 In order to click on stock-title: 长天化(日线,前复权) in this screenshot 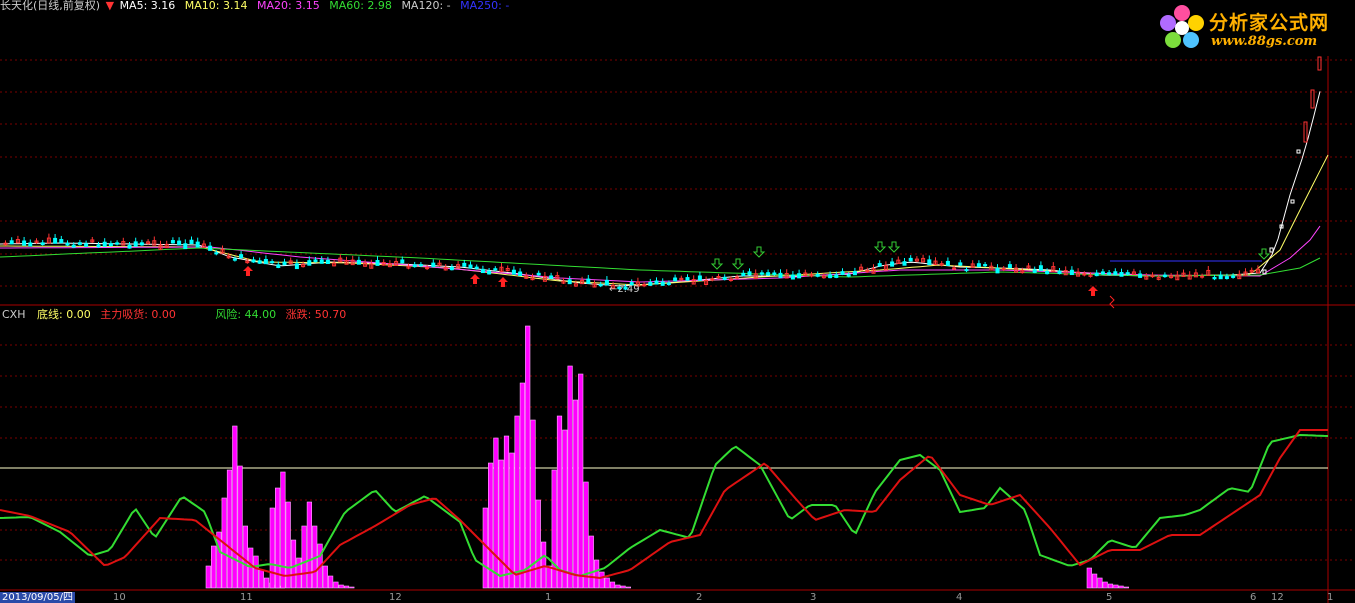, I will do `click(50, 6)`.